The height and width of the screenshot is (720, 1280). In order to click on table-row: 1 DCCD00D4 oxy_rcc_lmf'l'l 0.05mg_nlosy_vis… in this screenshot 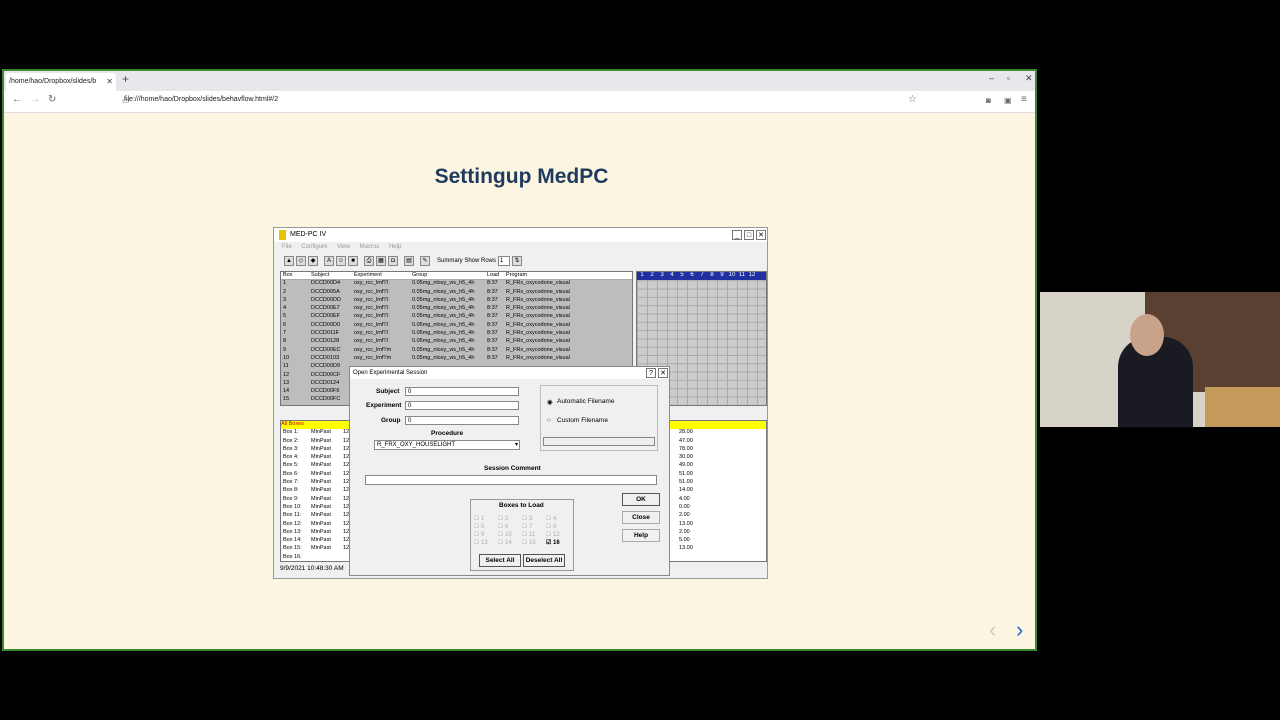, I will do `click(456, 284)`.